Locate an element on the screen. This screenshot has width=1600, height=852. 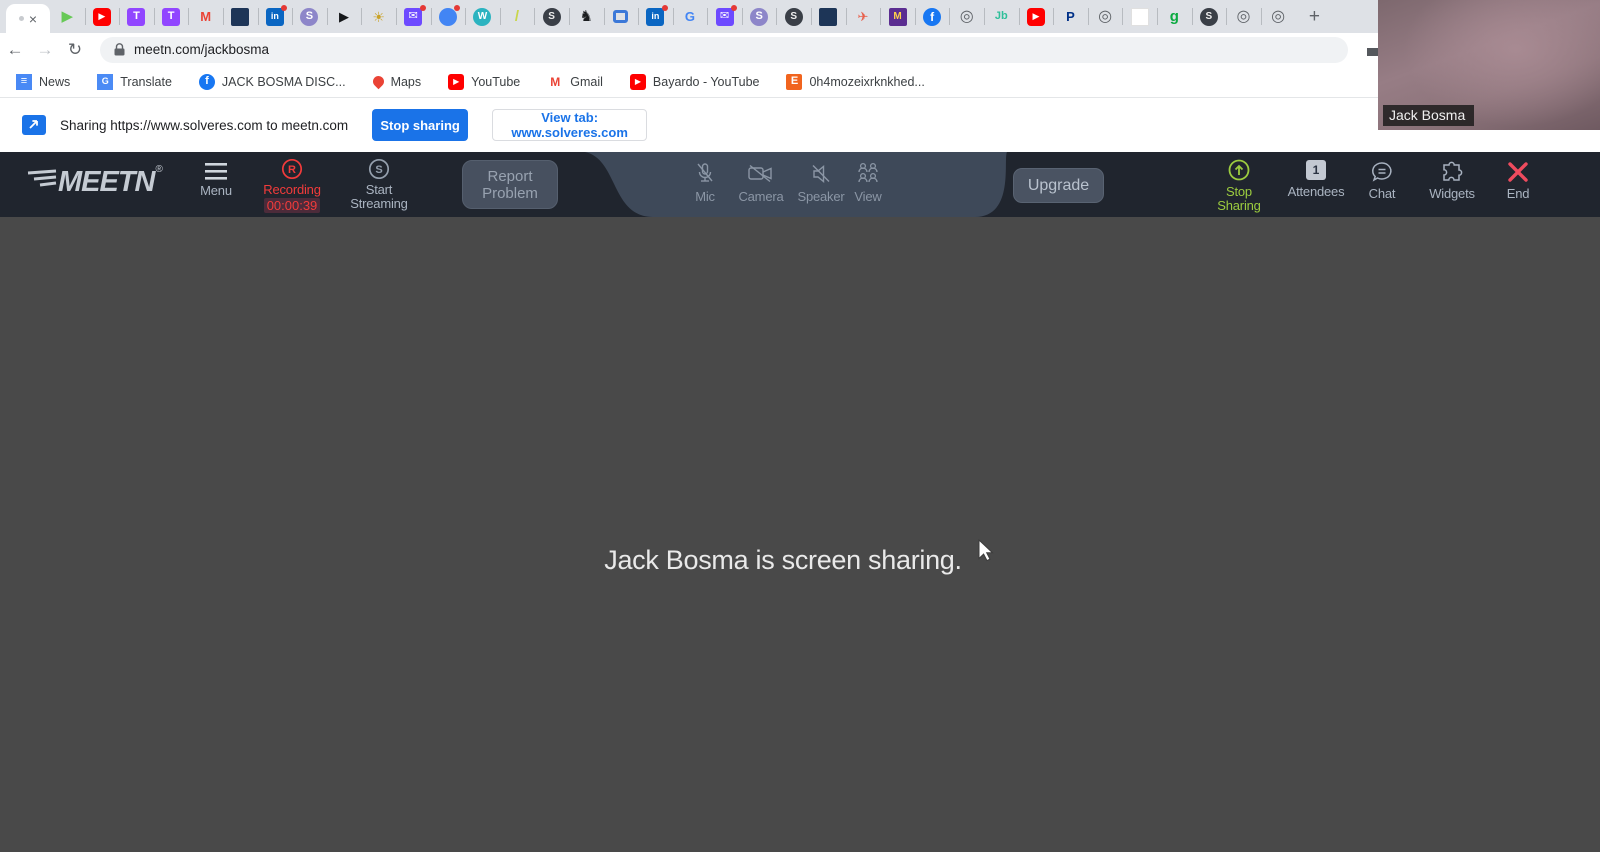
tab-teal-w-icon: W is located at coordinates (482, 16).